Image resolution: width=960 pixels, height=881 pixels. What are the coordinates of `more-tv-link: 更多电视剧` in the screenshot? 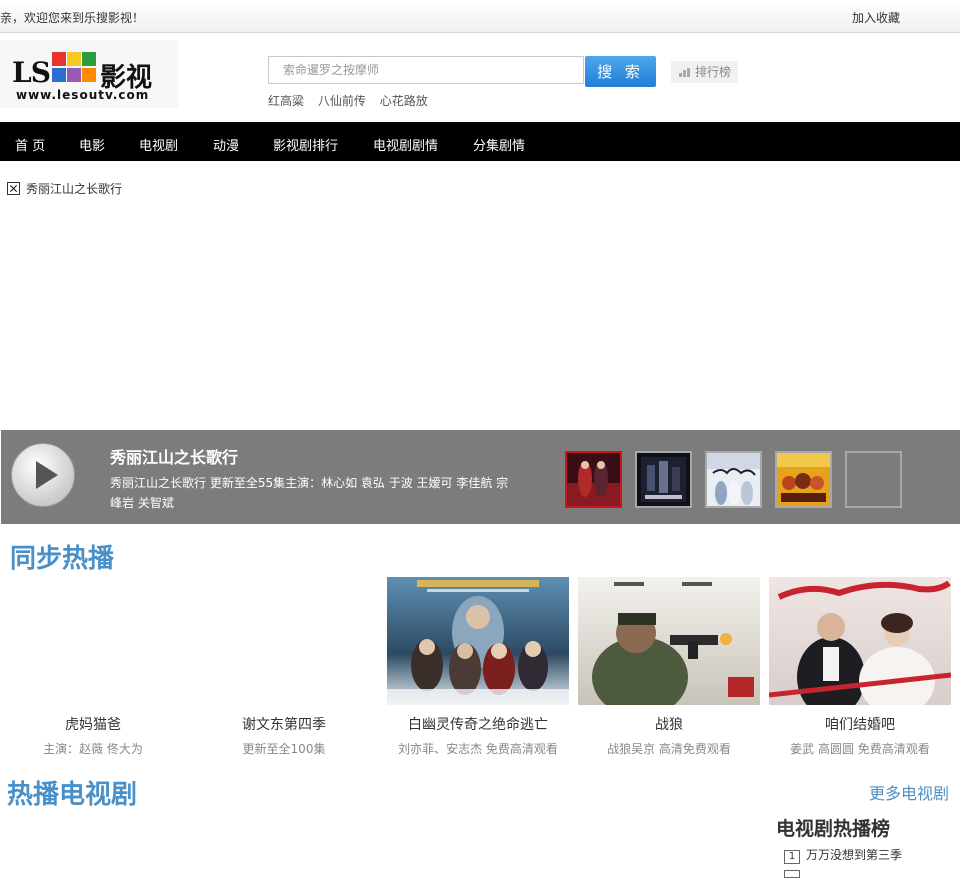 It's located at (909, 792).